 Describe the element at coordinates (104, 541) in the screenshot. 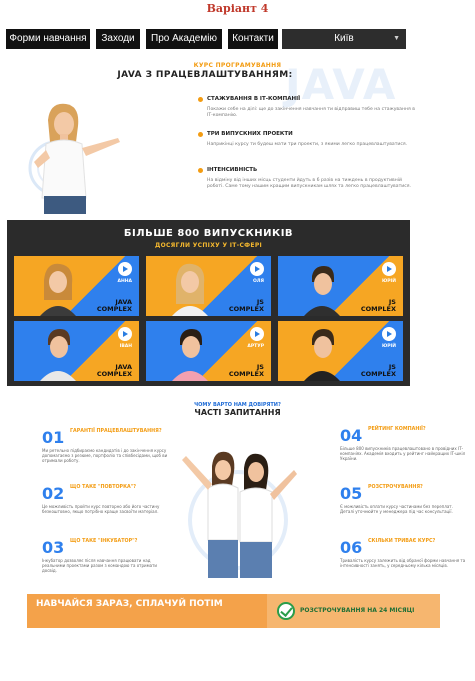

I see `faq-question: ЩО ТАКЕ "ІНКУБАТОР"?` at that location.